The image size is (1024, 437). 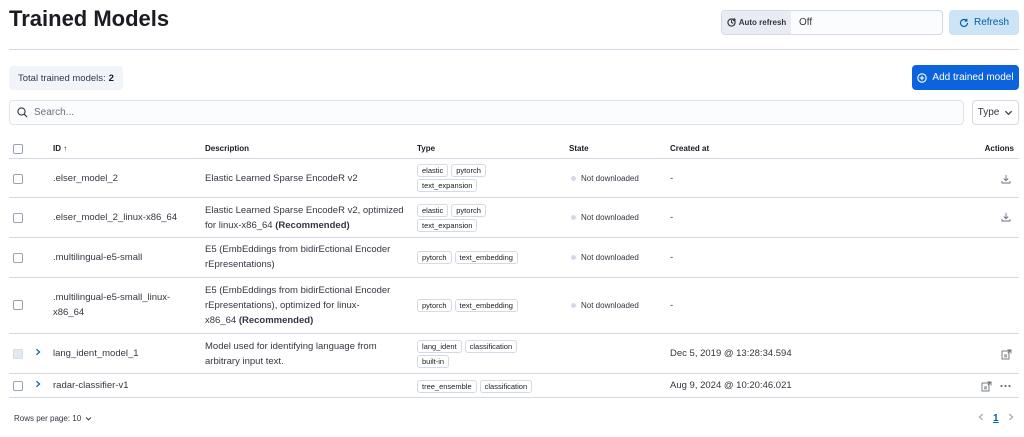 What do you see at coordinates (1005, 386) in the screenshot?
I see `more-actions-button` at bounding box center [1005, 386].